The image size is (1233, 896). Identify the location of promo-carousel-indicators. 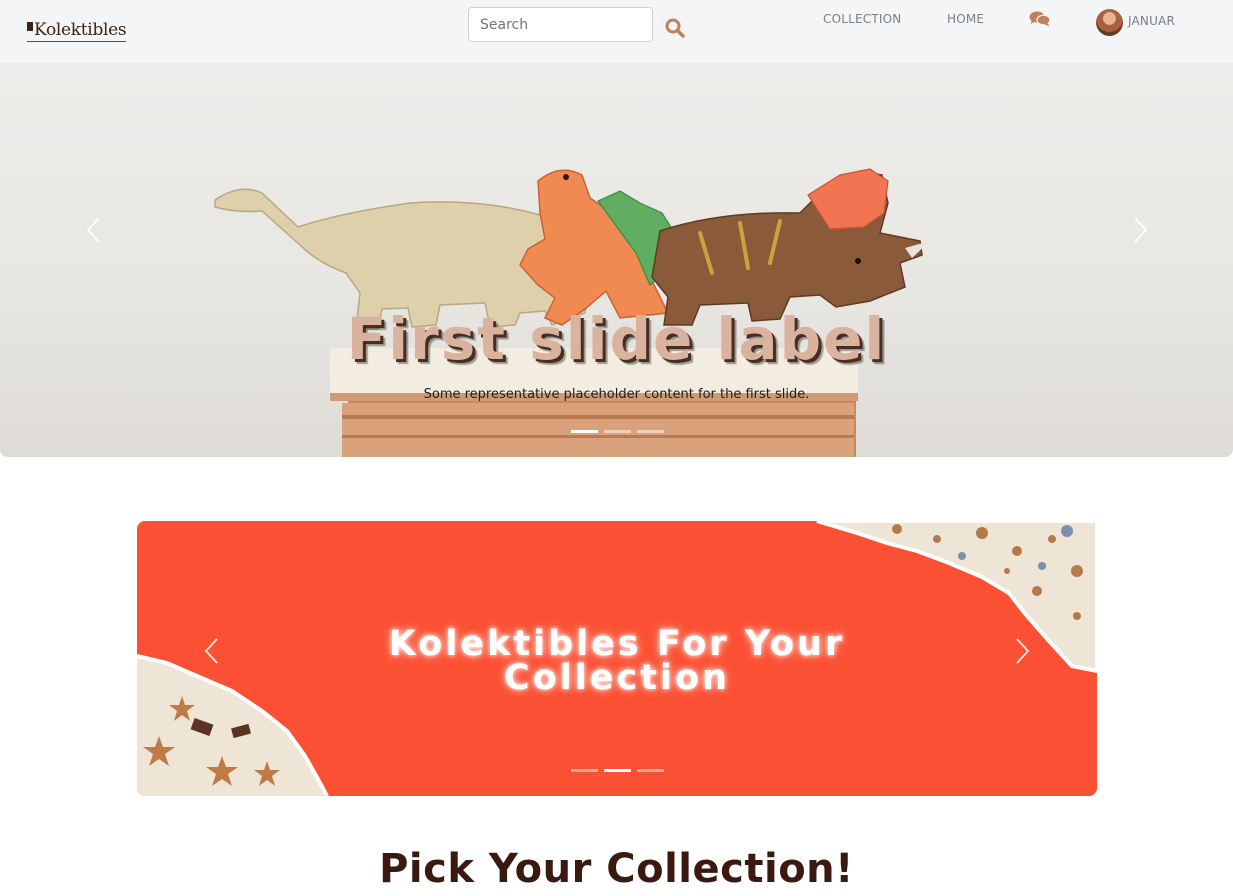
(617, 770).